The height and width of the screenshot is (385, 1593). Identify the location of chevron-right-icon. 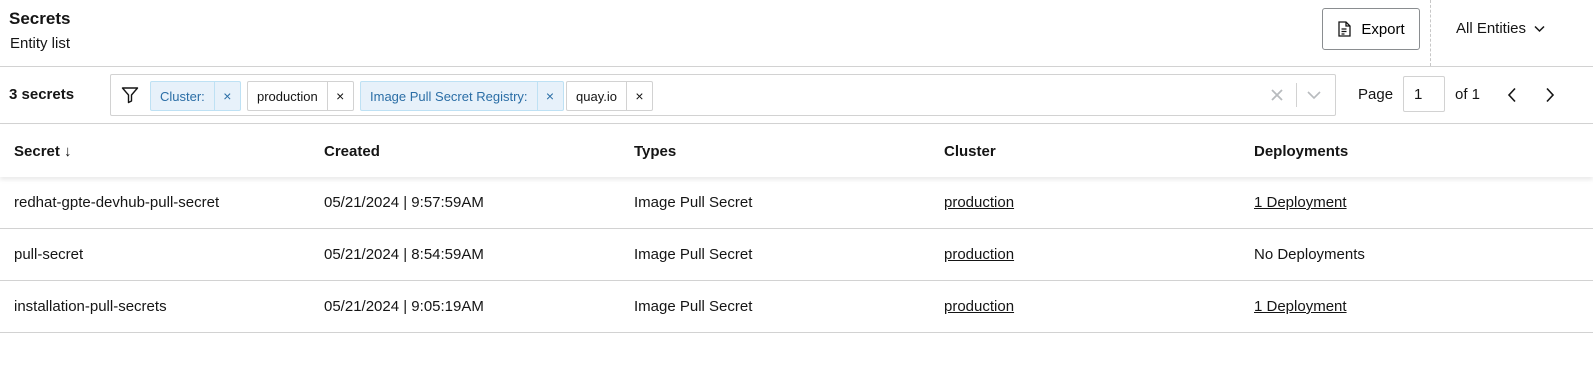
(1550, 95).